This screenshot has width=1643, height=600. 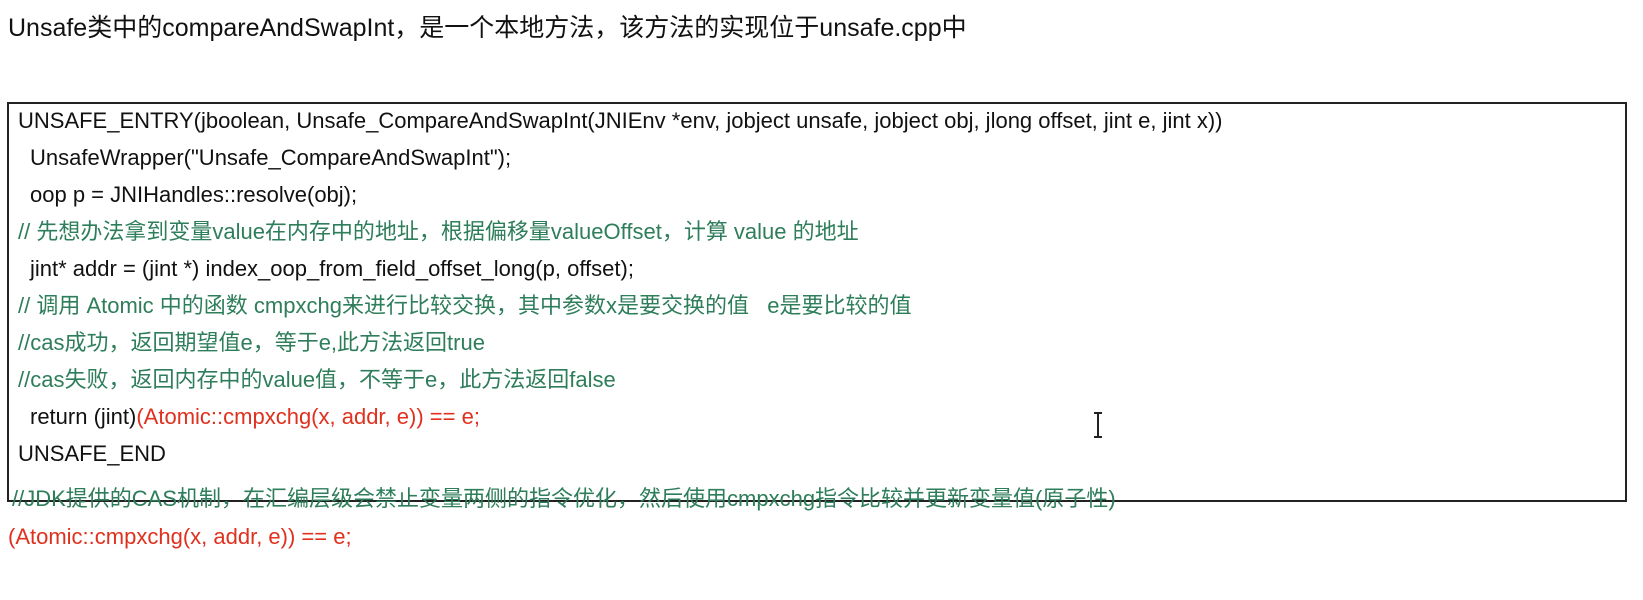 I want to click on return-prefix: return (jint), so click(x=83, y=416).